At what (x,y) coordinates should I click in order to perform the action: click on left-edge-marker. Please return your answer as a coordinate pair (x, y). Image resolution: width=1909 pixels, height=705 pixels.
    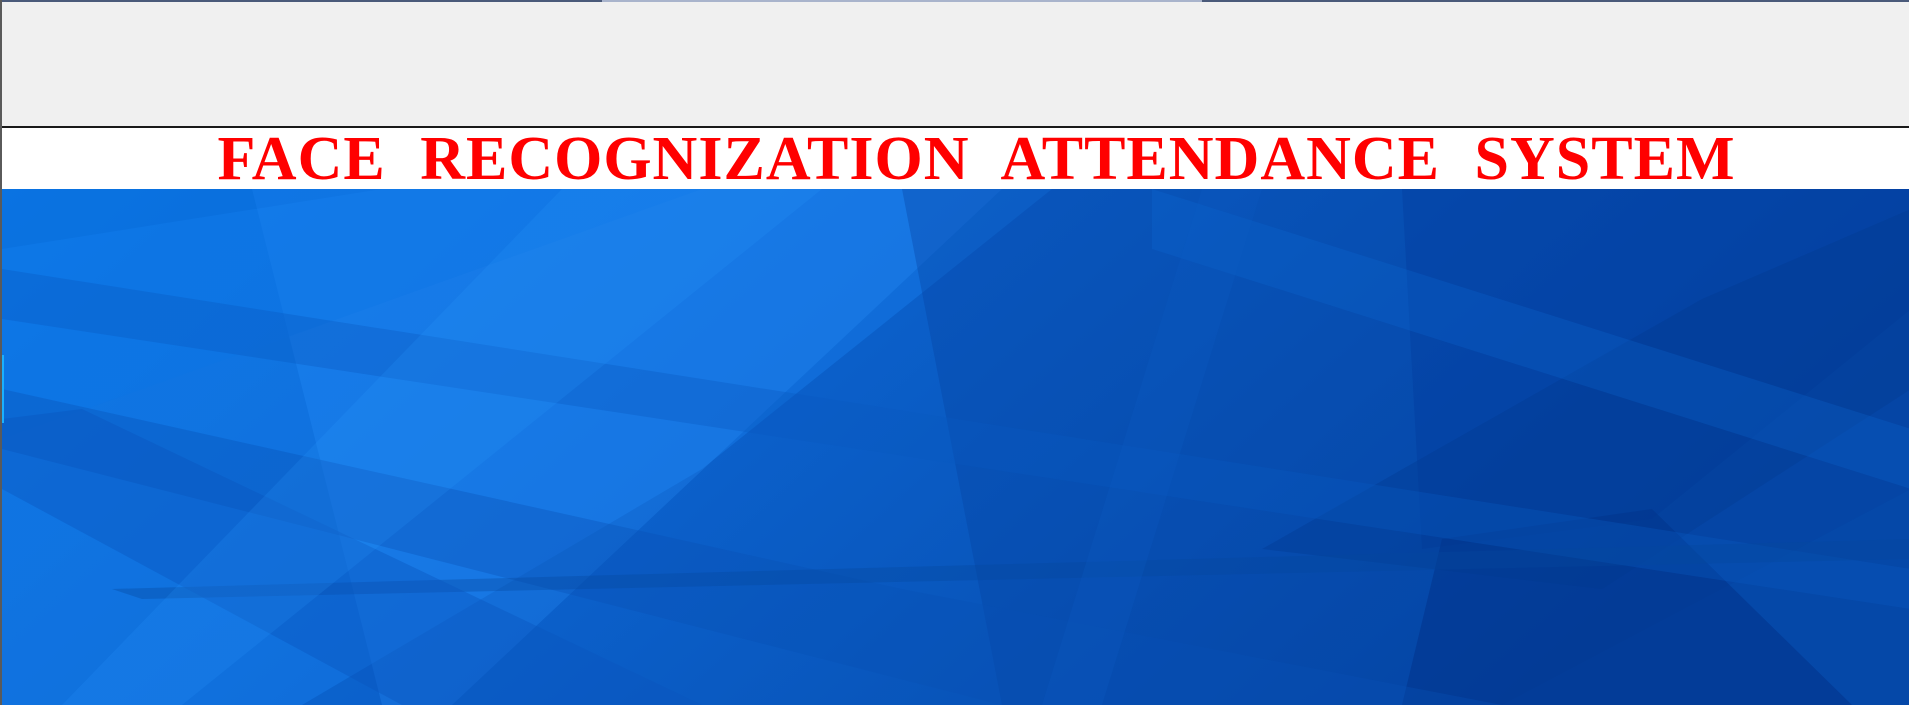
    Looking at the image, I should click on (3, 389).